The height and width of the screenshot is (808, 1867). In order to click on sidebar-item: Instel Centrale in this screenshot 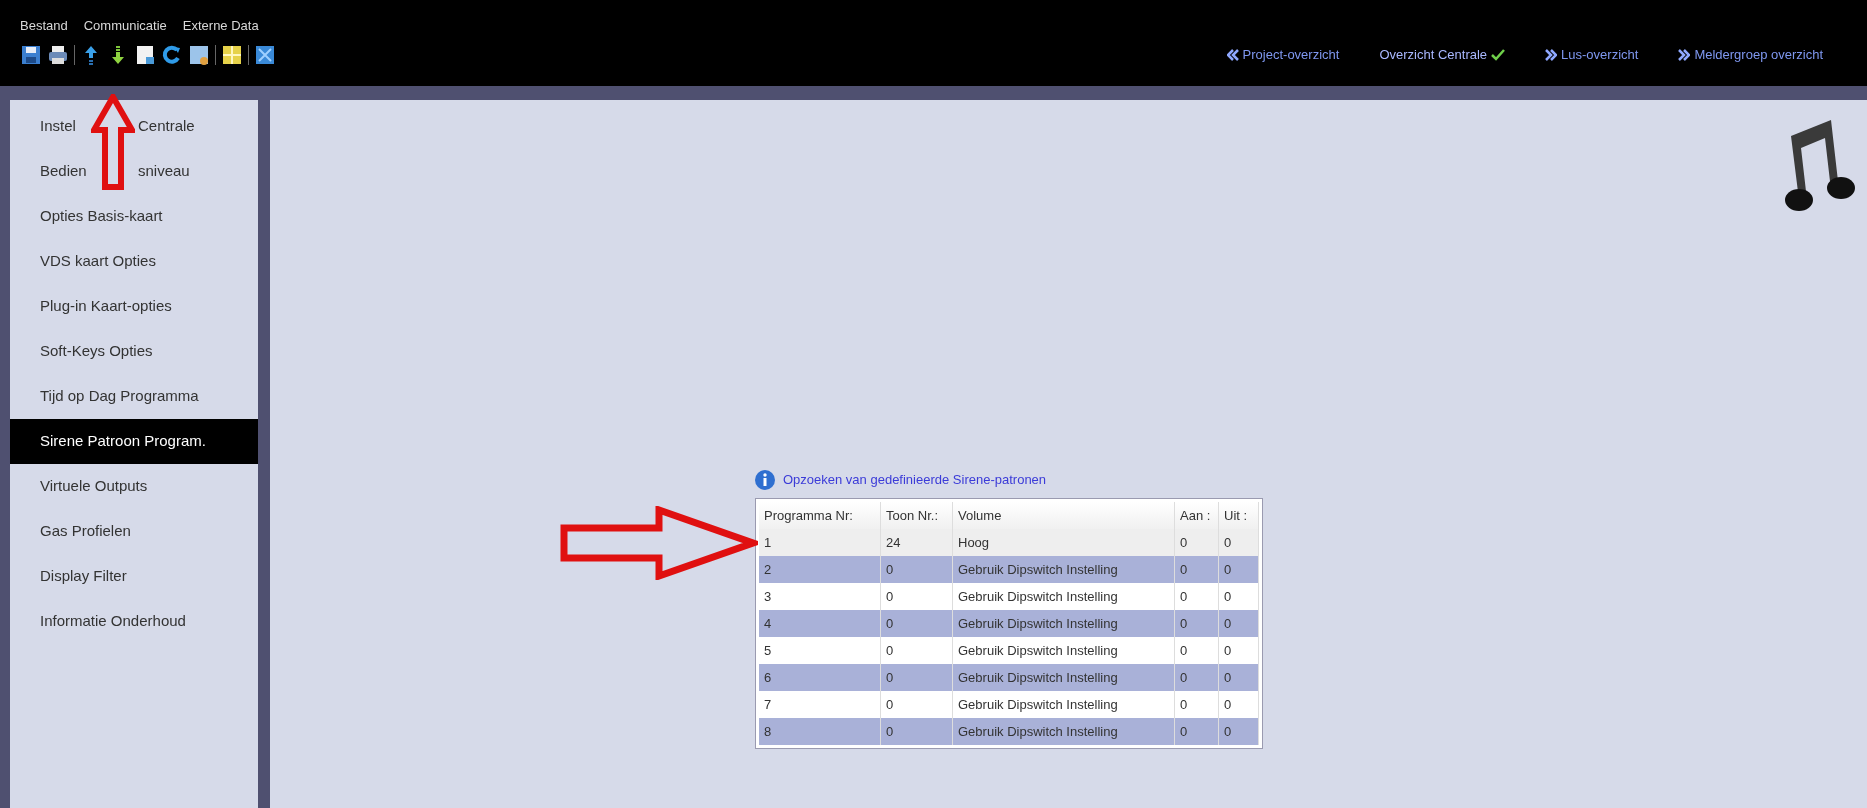, I will do `click(134, 126)`.